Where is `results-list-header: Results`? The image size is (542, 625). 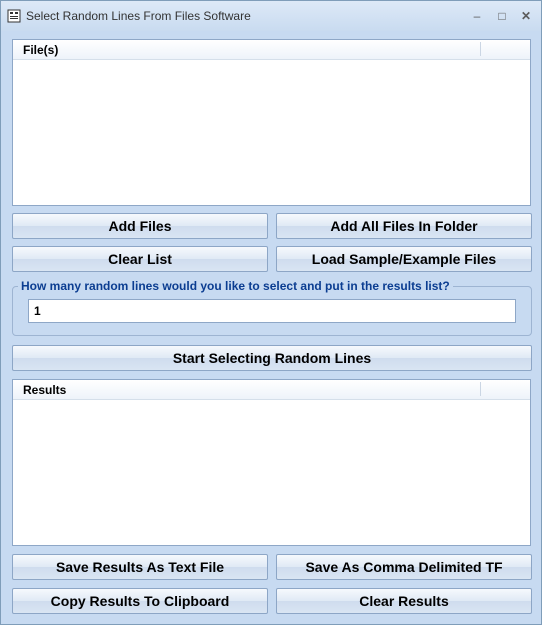
results-list-header: Results is located at coordinates (271, 390).